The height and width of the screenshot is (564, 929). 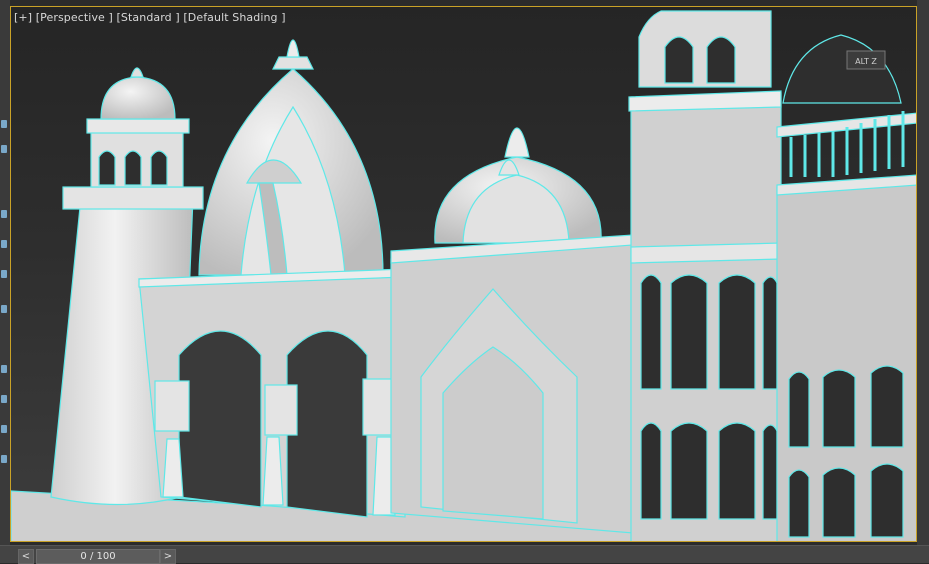 What do you see at coordinates (23, 17) in the screenshot?
I see `viewport-plus-menu: [+]` at bounding box center [23, 17].